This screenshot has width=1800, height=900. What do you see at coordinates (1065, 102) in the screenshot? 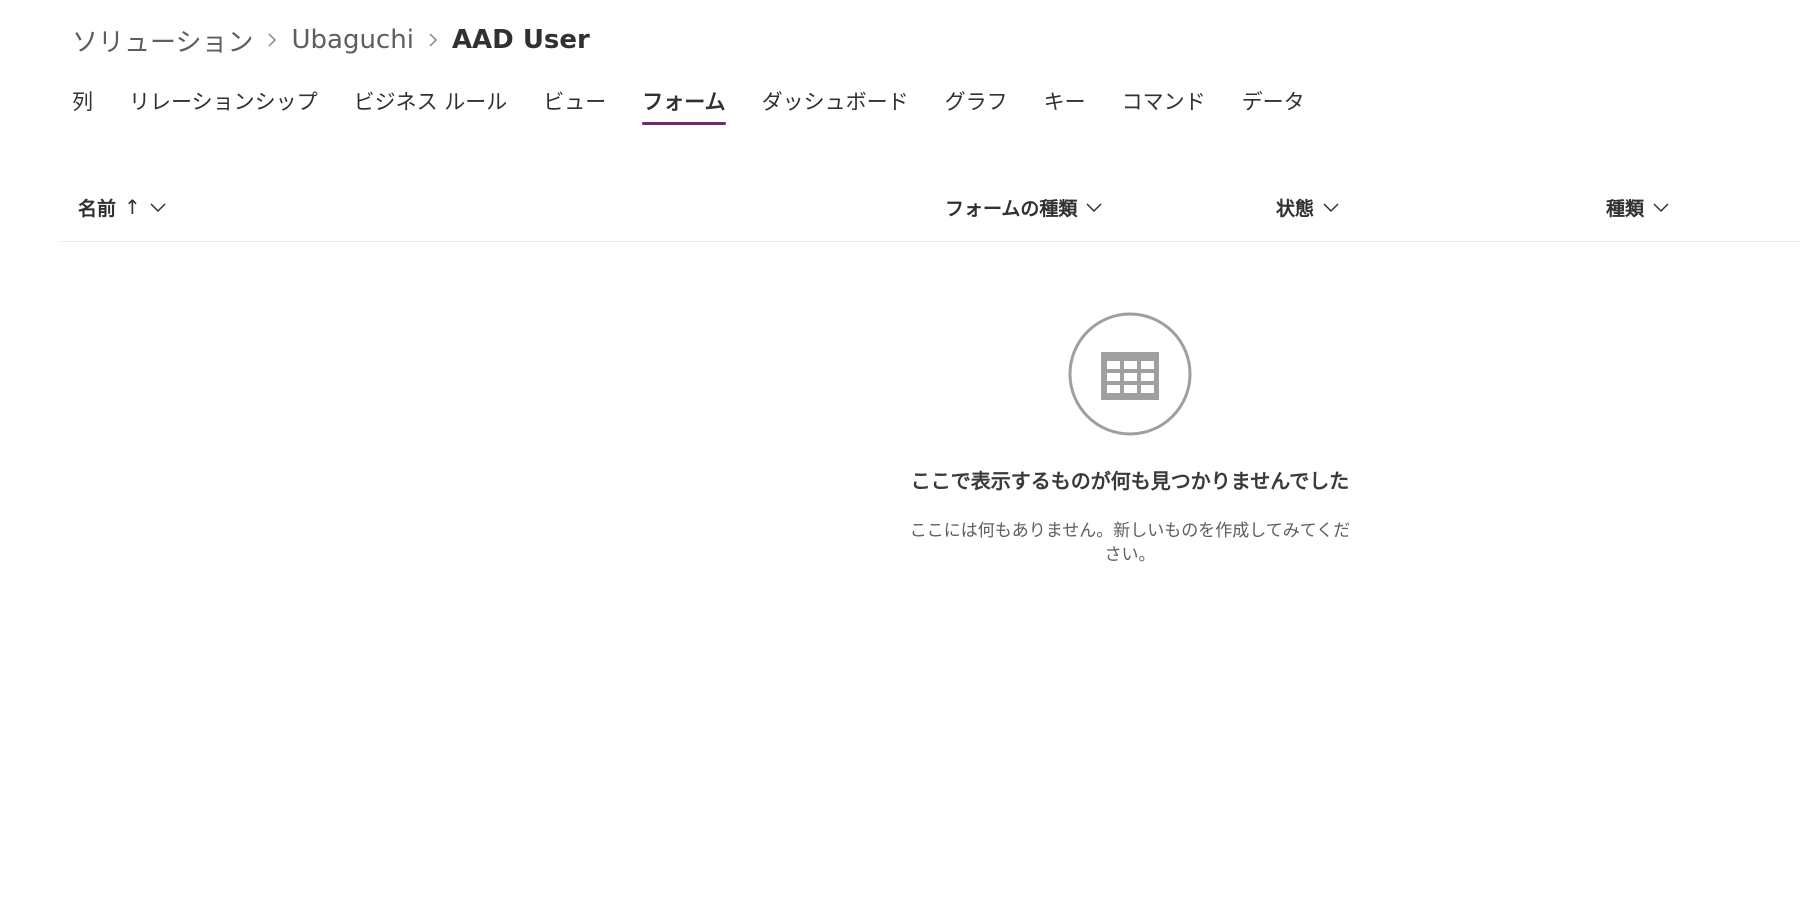
I see `tab-keys: キー` at bounding box center [1065, 102].